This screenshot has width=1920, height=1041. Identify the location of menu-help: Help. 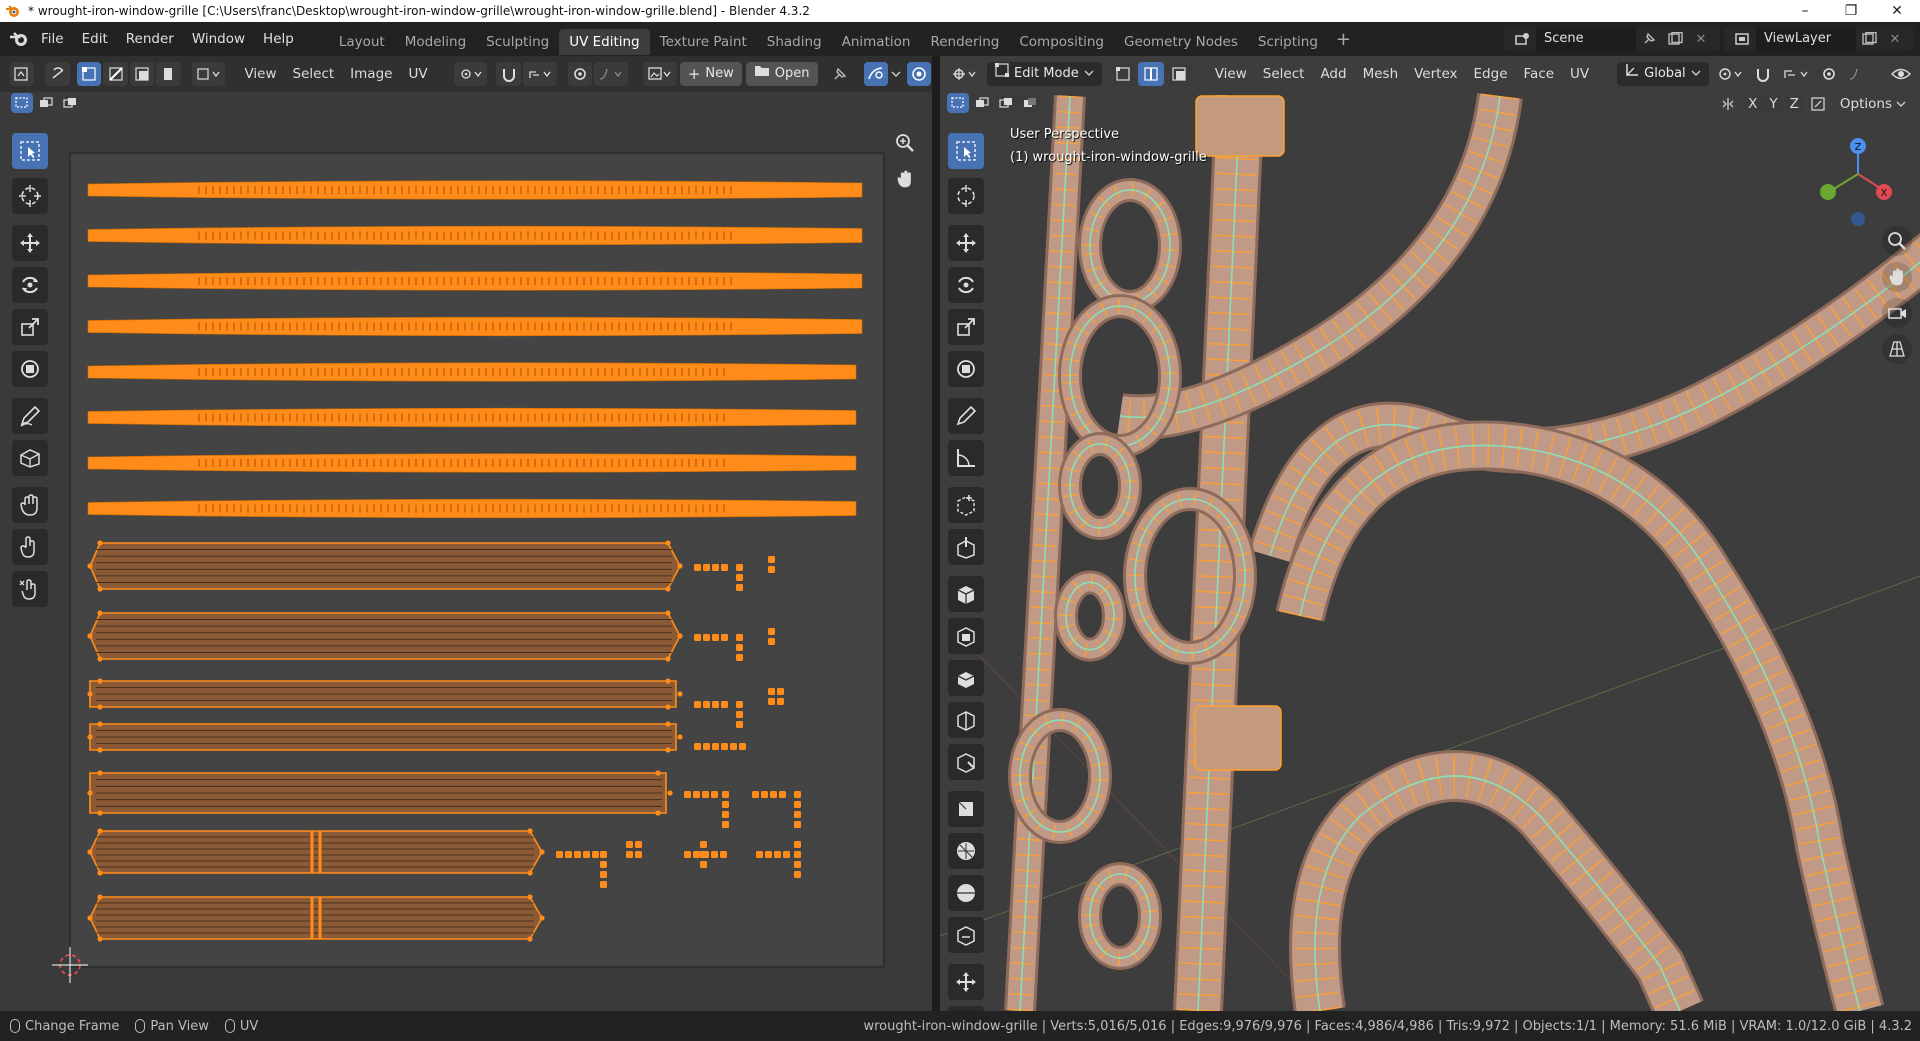
(278, 39).